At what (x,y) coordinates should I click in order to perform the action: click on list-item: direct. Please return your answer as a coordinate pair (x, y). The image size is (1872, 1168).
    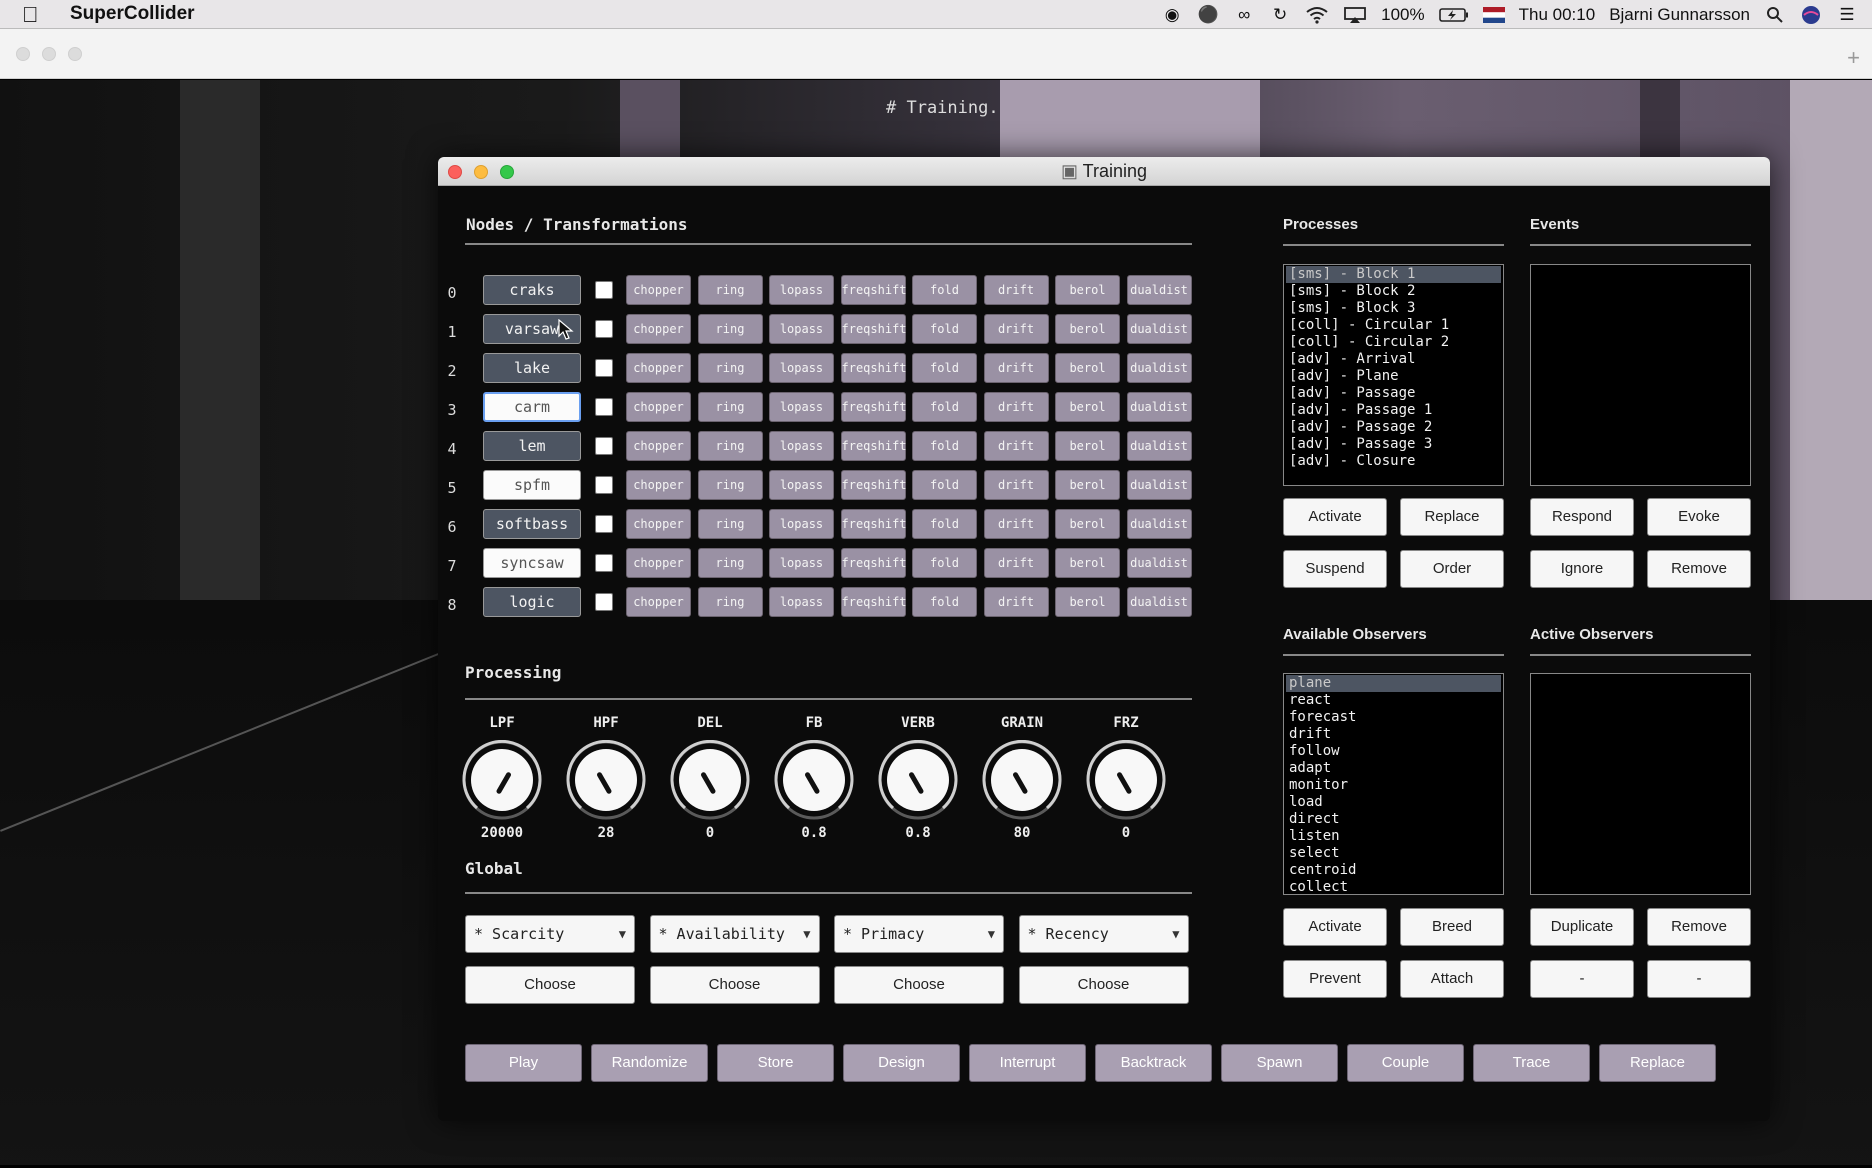
    Looking at the image, I should click on (1393, 819).